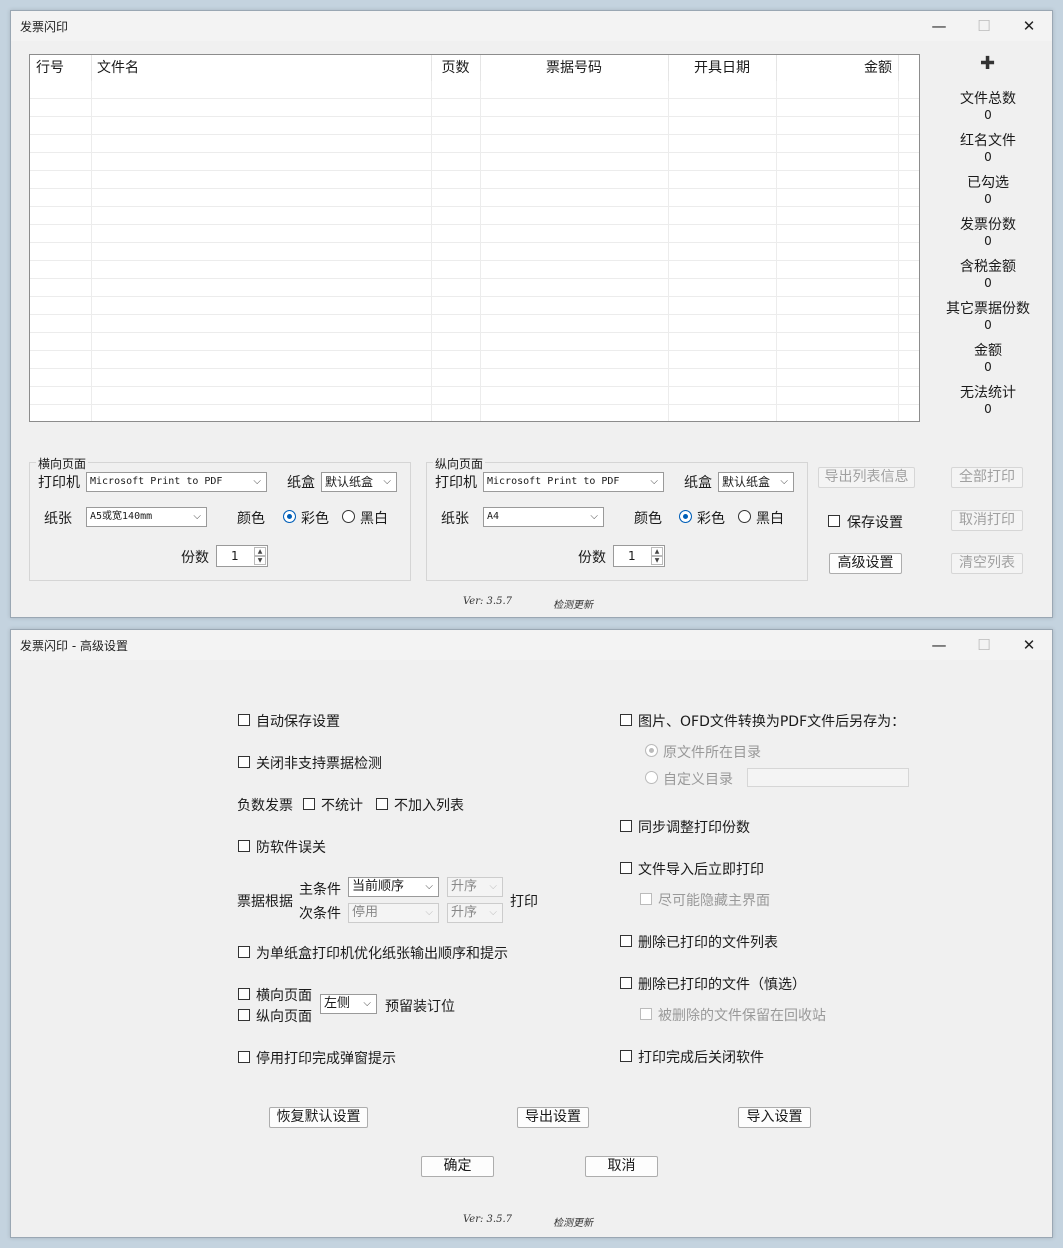 Image resolution: width=1063 pixels, height=1248 pixels. I want to click on orig-dir-radio, so click(651, 750).